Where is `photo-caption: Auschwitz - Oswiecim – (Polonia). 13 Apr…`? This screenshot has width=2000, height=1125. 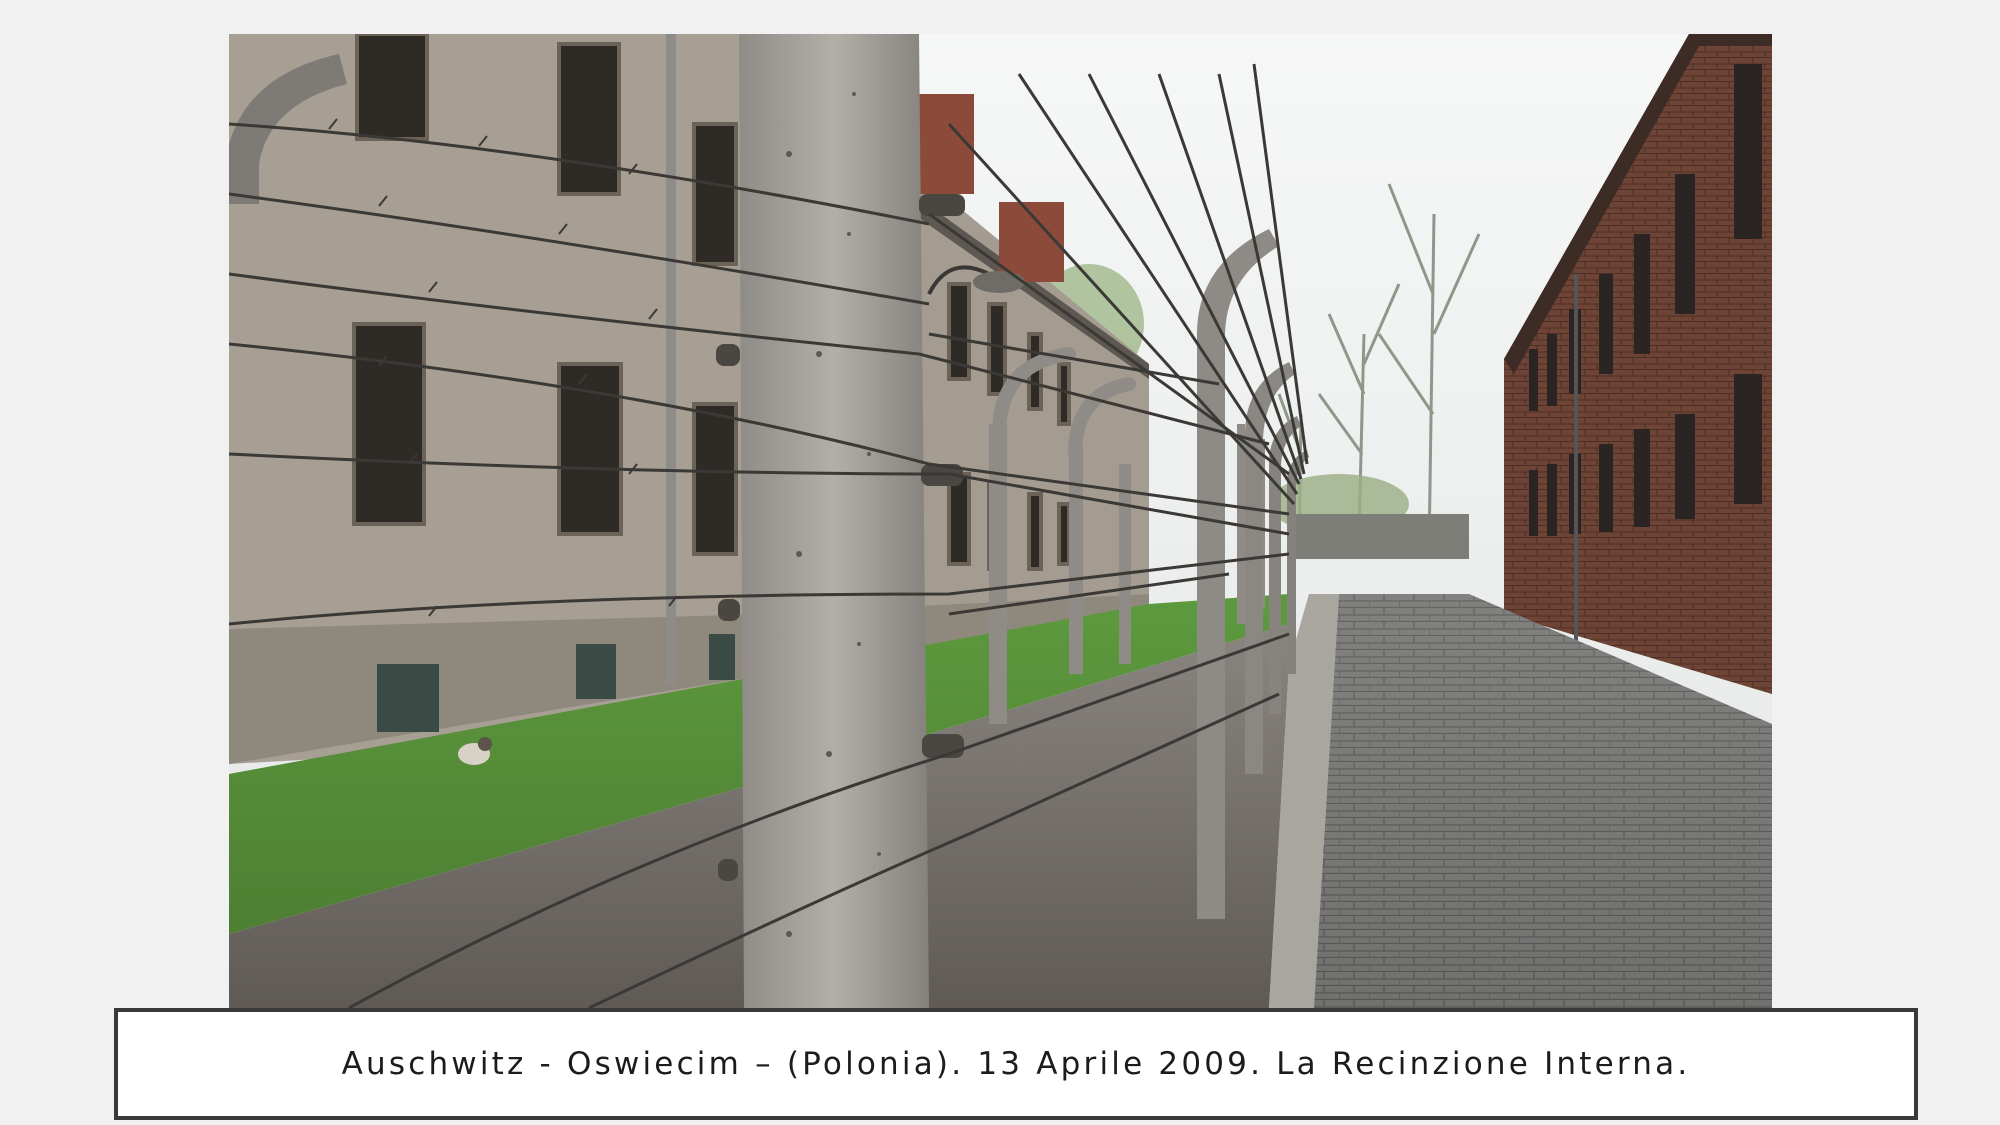
photo-caption: Auschwitz - Oswiecim – (Polonia). 13 Apr… is located at coordinates (1016, 1064).